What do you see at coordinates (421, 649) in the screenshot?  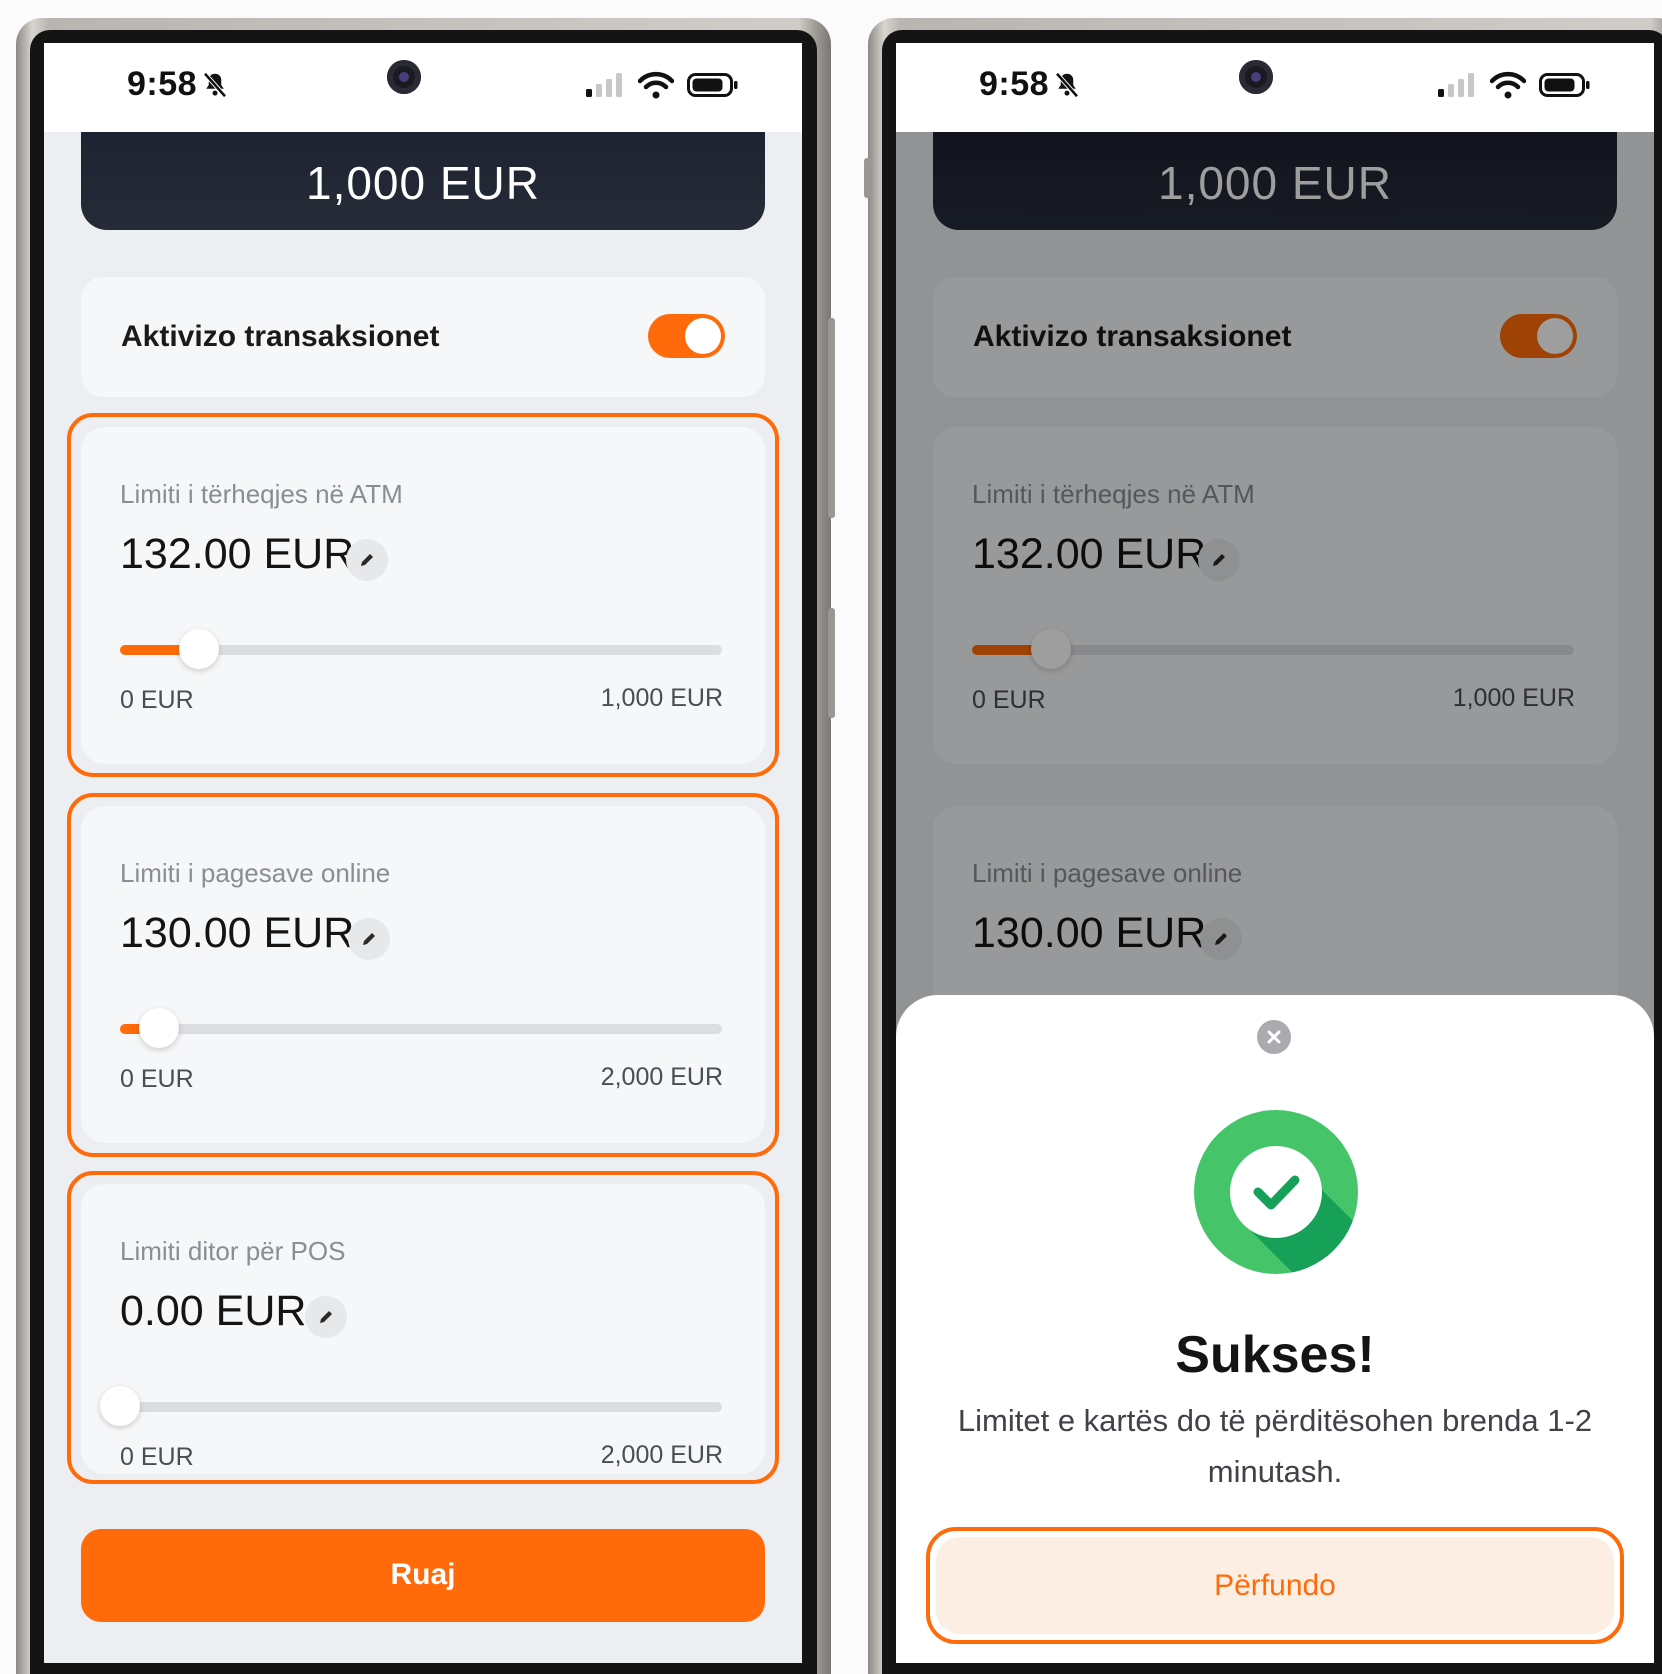 I see `atm-limit-slider` at bounding box center [421, 649].